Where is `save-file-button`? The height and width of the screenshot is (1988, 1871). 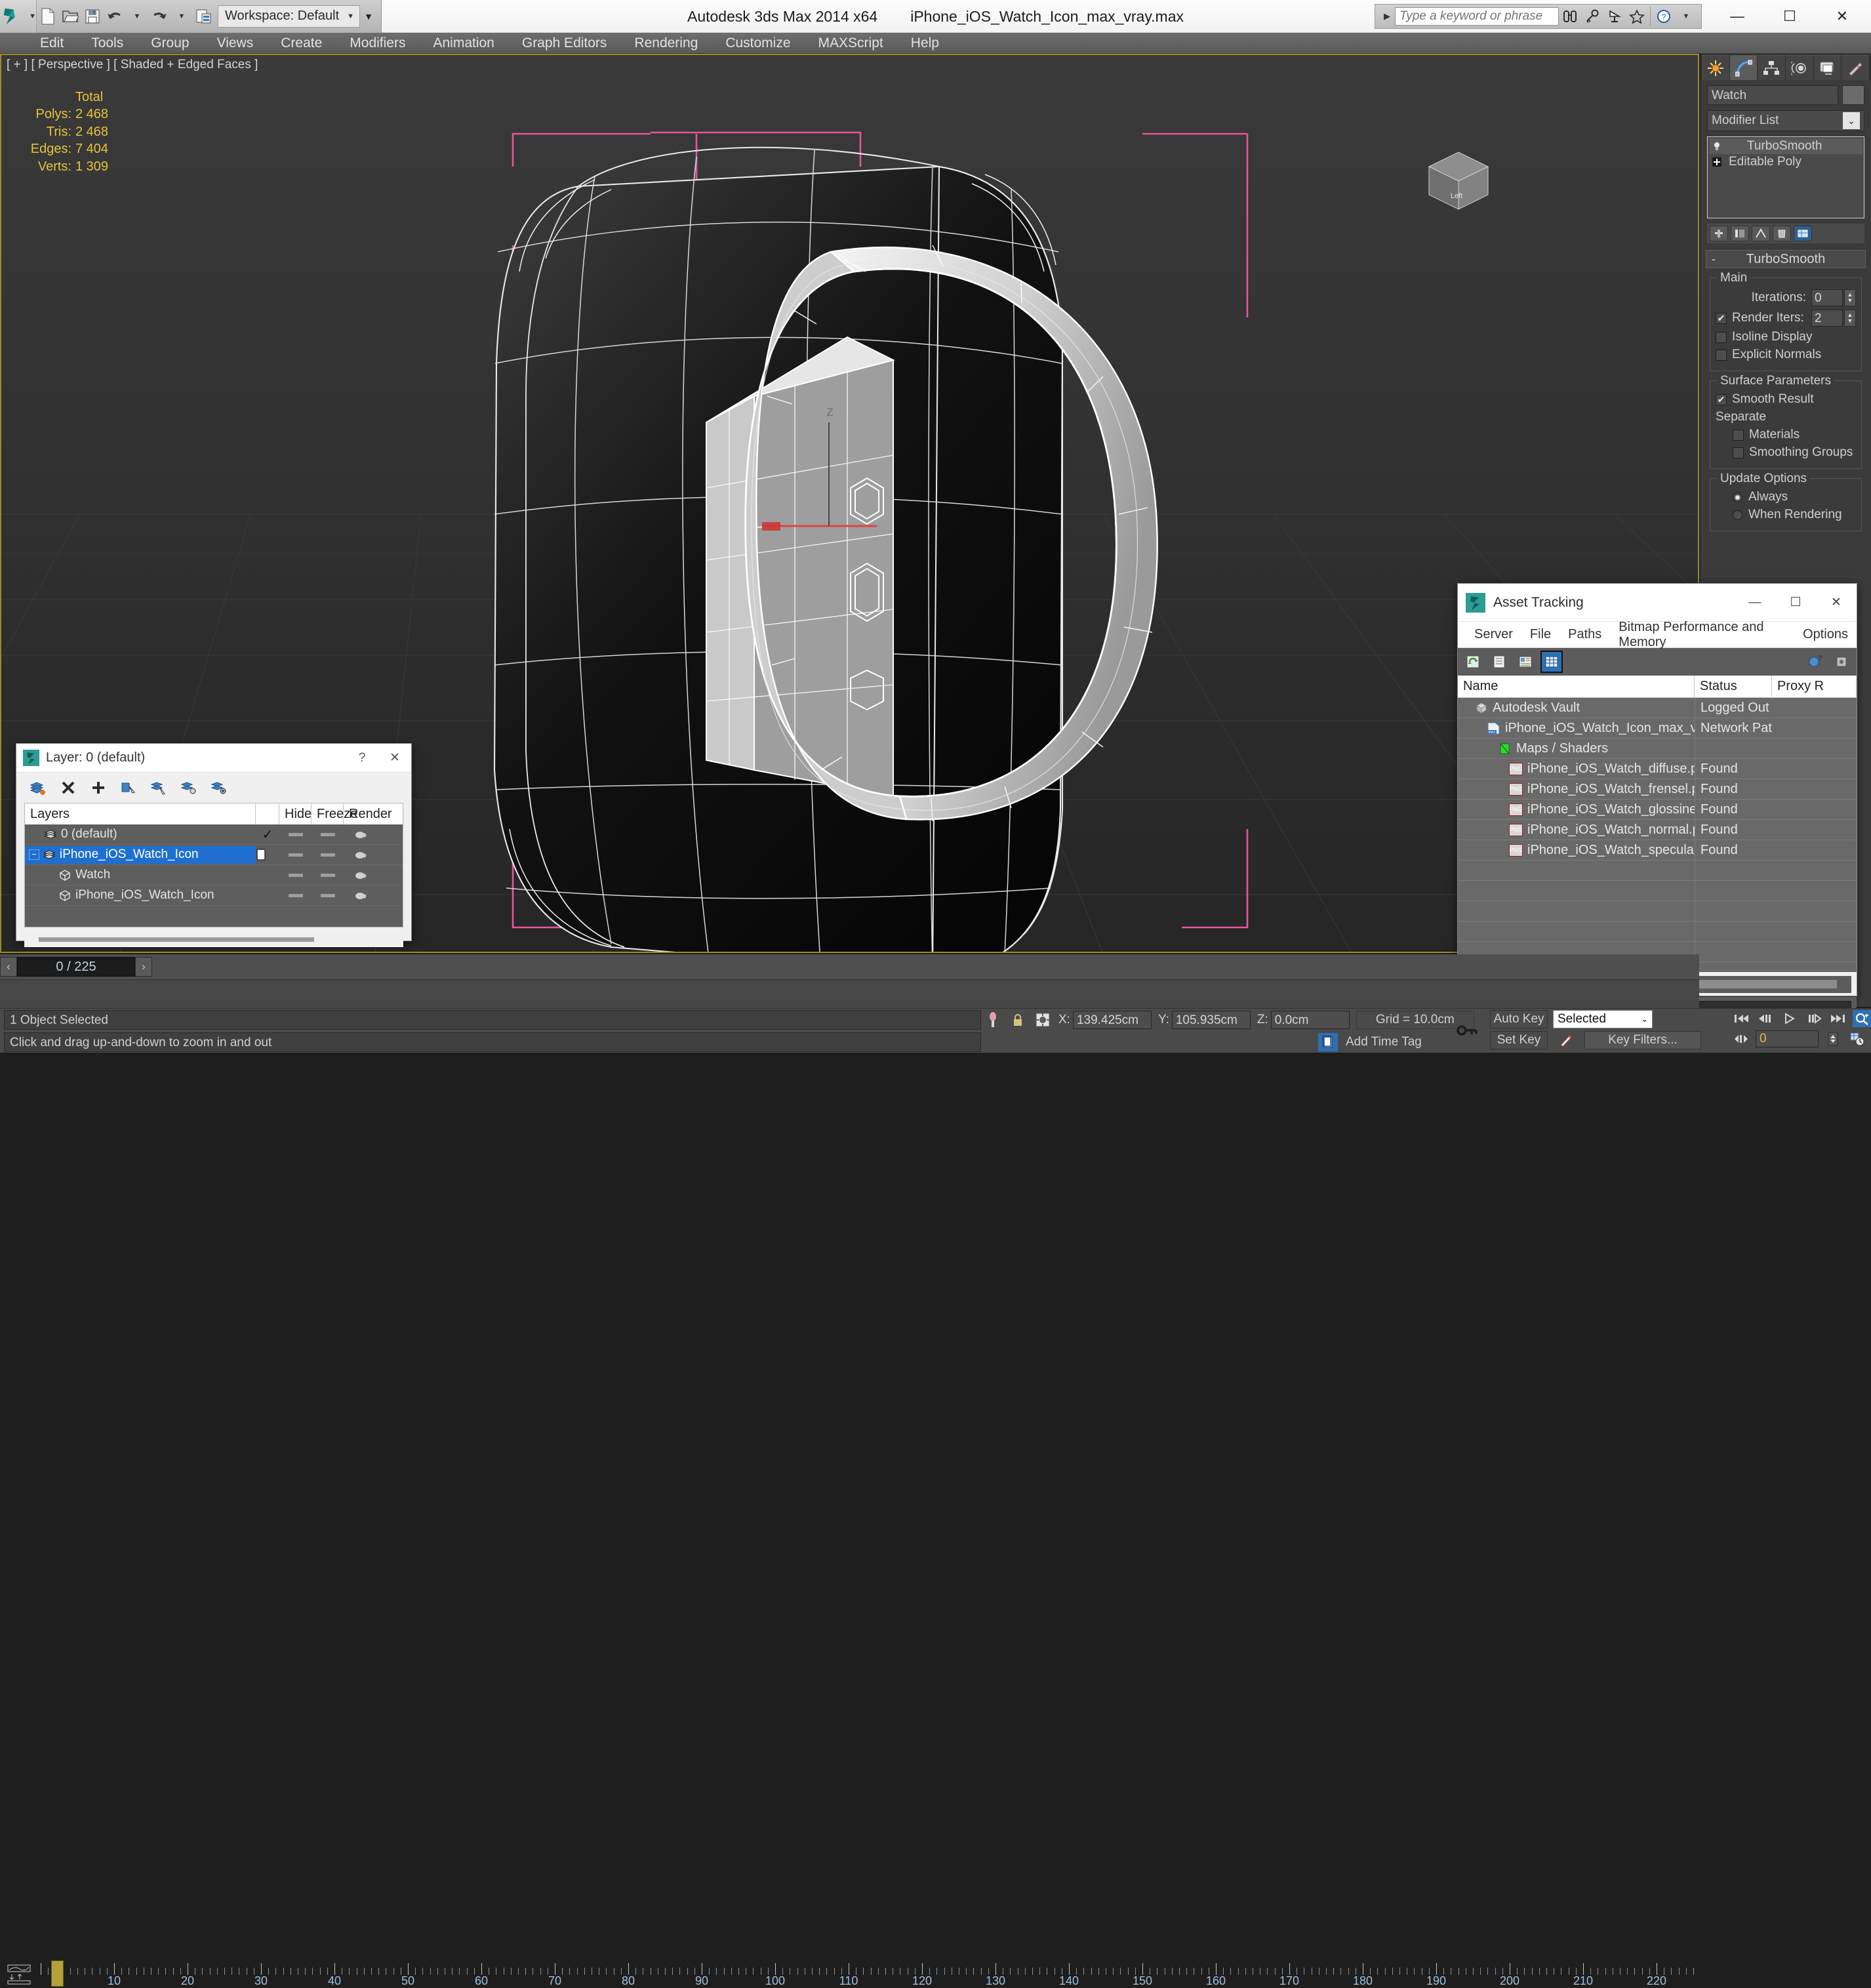 save-file-button is located at coordinates (92, 16).